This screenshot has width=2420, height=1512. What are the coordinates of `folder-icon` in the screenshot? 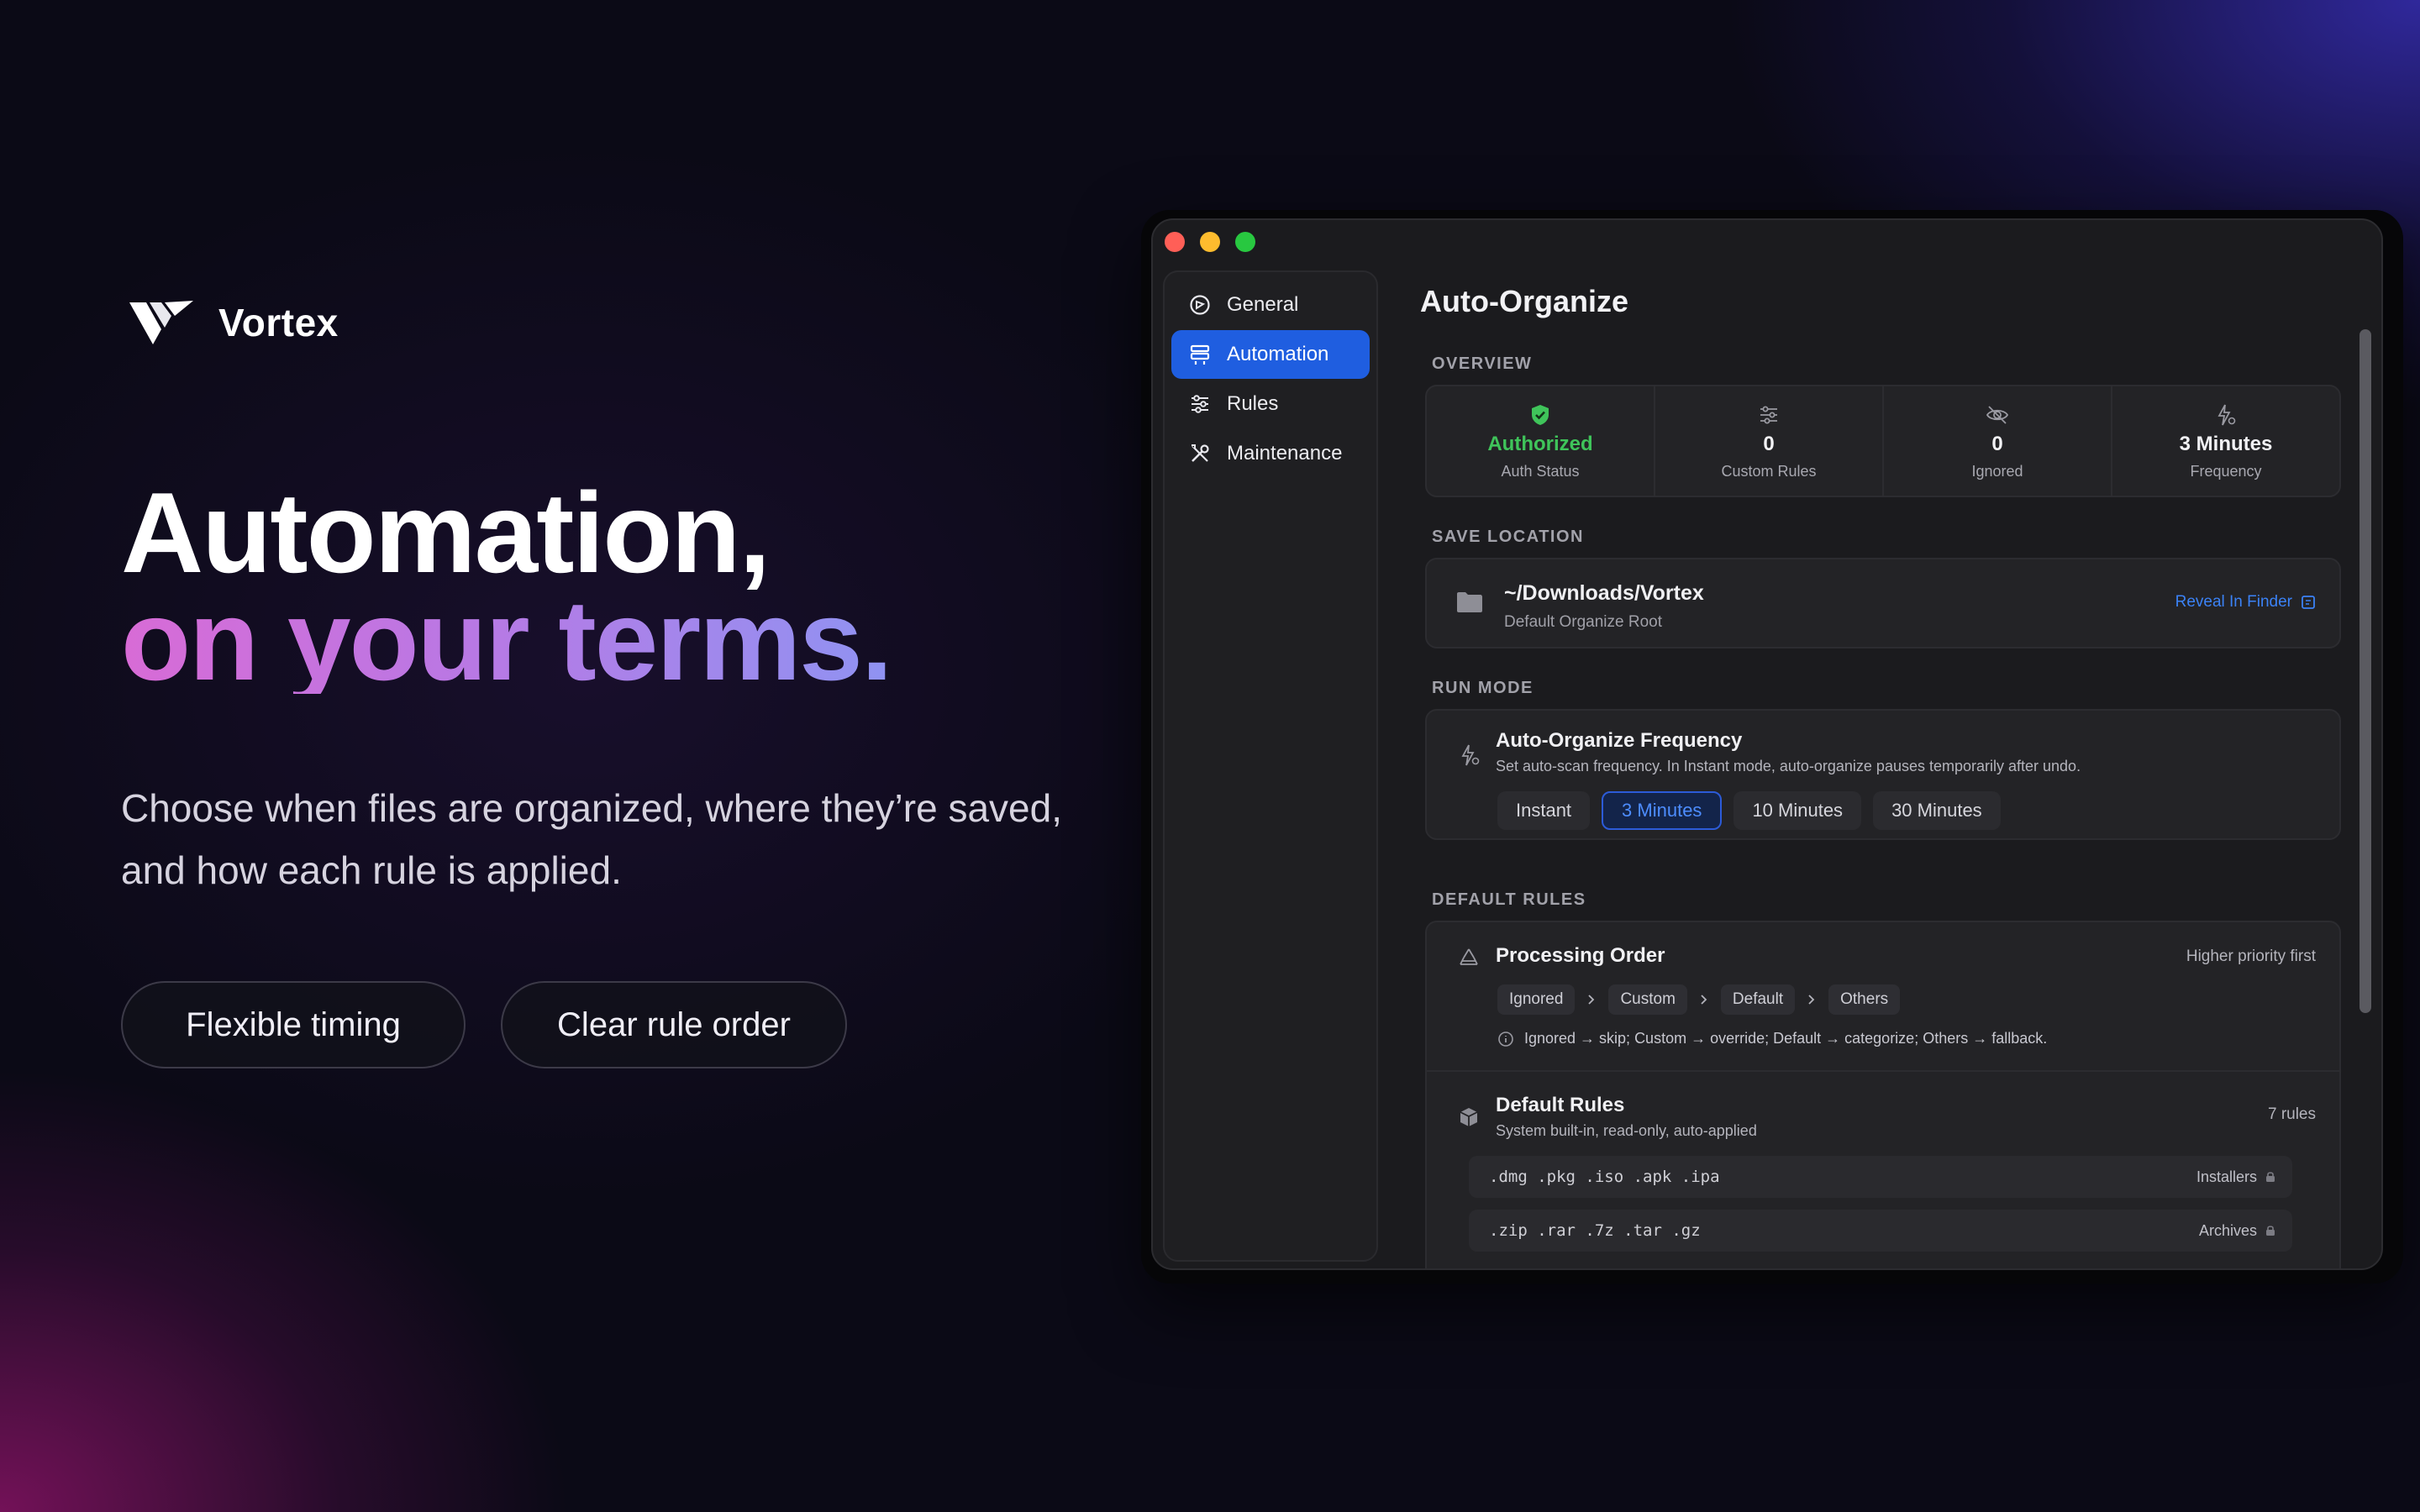 It's located at (1469, 602).